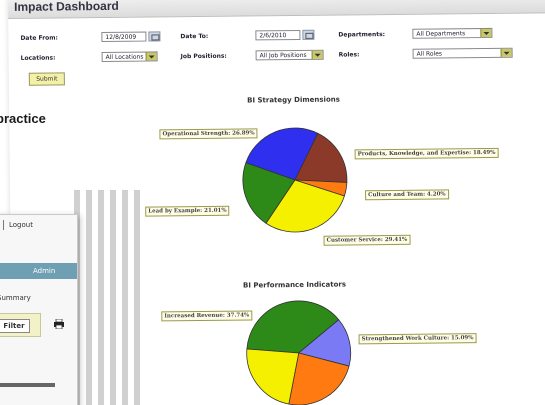  I want to click on window-title: Impact Dashboard, so click(66, 7).